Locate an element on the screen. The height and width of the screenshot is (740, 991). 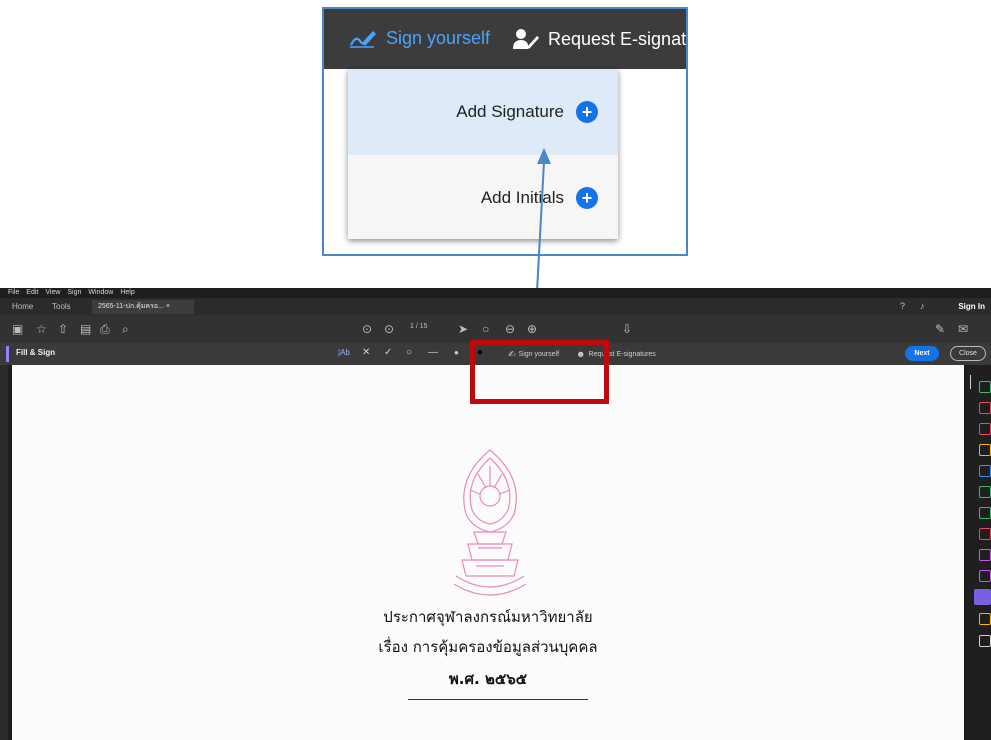
bookmark-star-icon: ☆ is located at coordinates (41, 329).